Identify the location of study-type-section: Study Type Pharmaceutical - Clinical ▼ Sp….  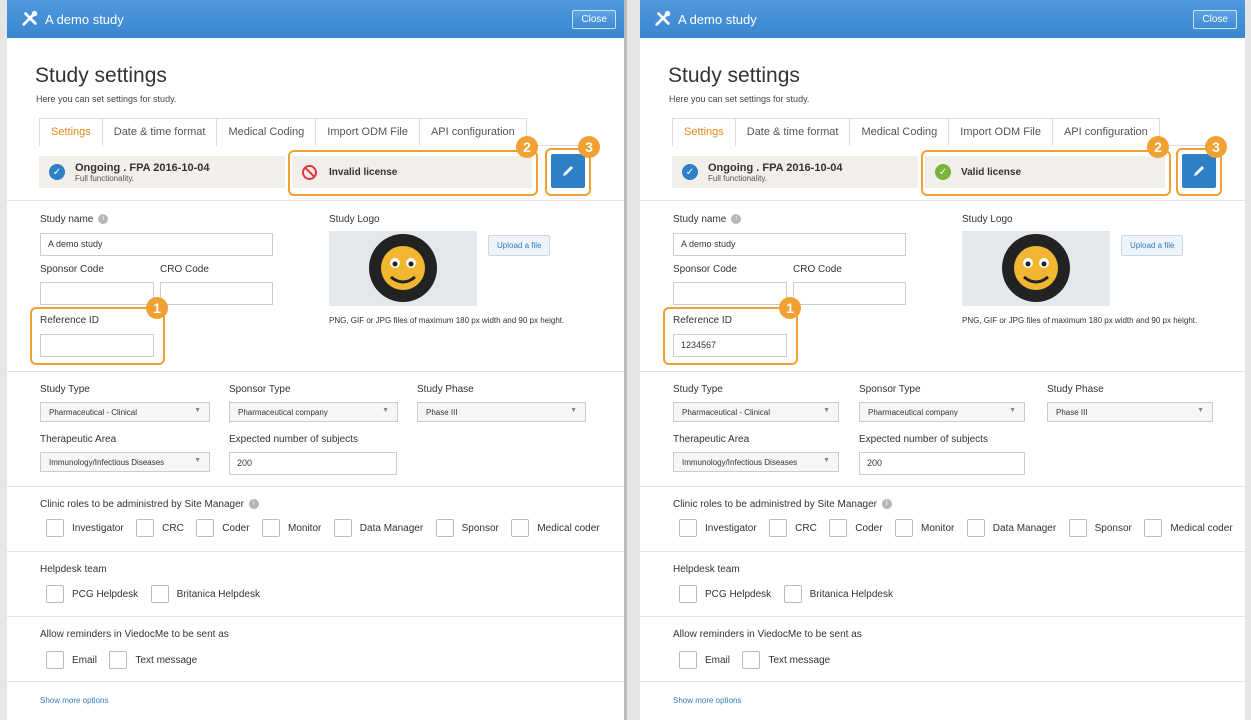
(315, 429).